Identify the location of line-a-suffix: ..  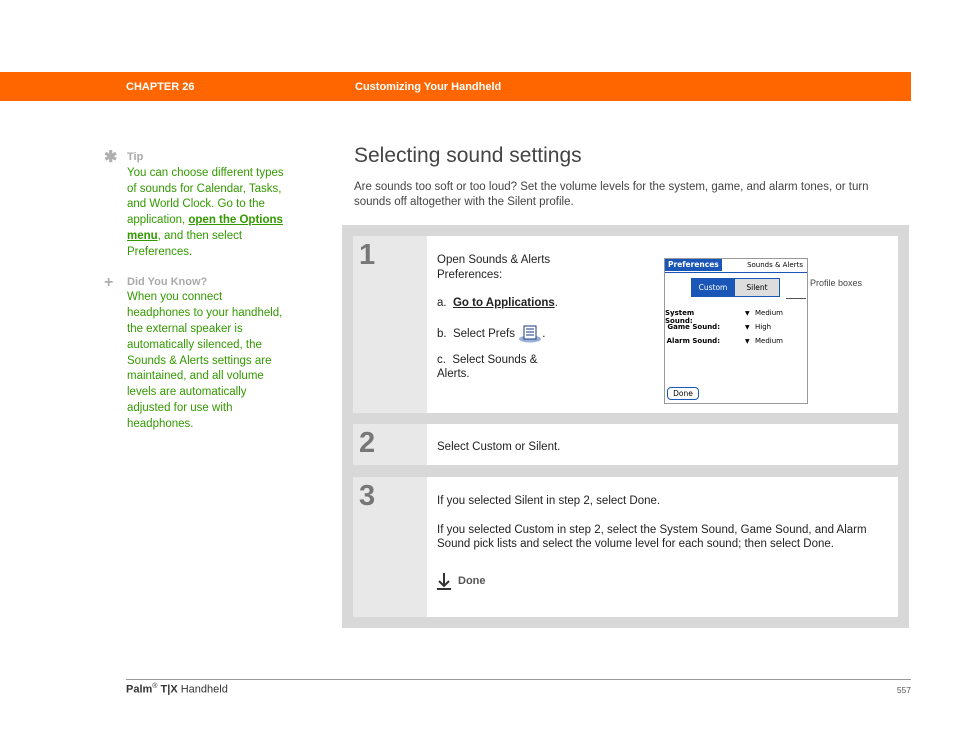
(556, 303).